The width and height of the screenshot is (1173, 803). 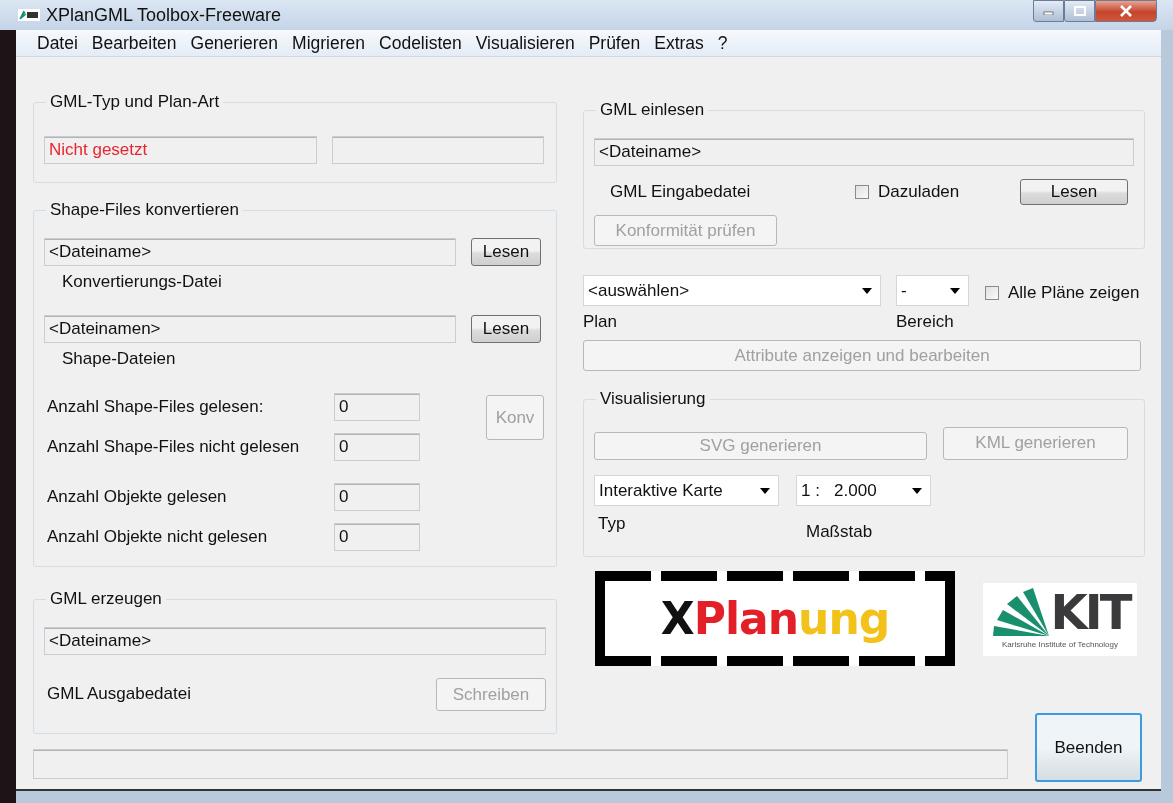 What do you see at coordinates (863, 490) in the screenshot?
I see `scale-dropdown: 1 : 2.000` at bounding box center [863, 490].